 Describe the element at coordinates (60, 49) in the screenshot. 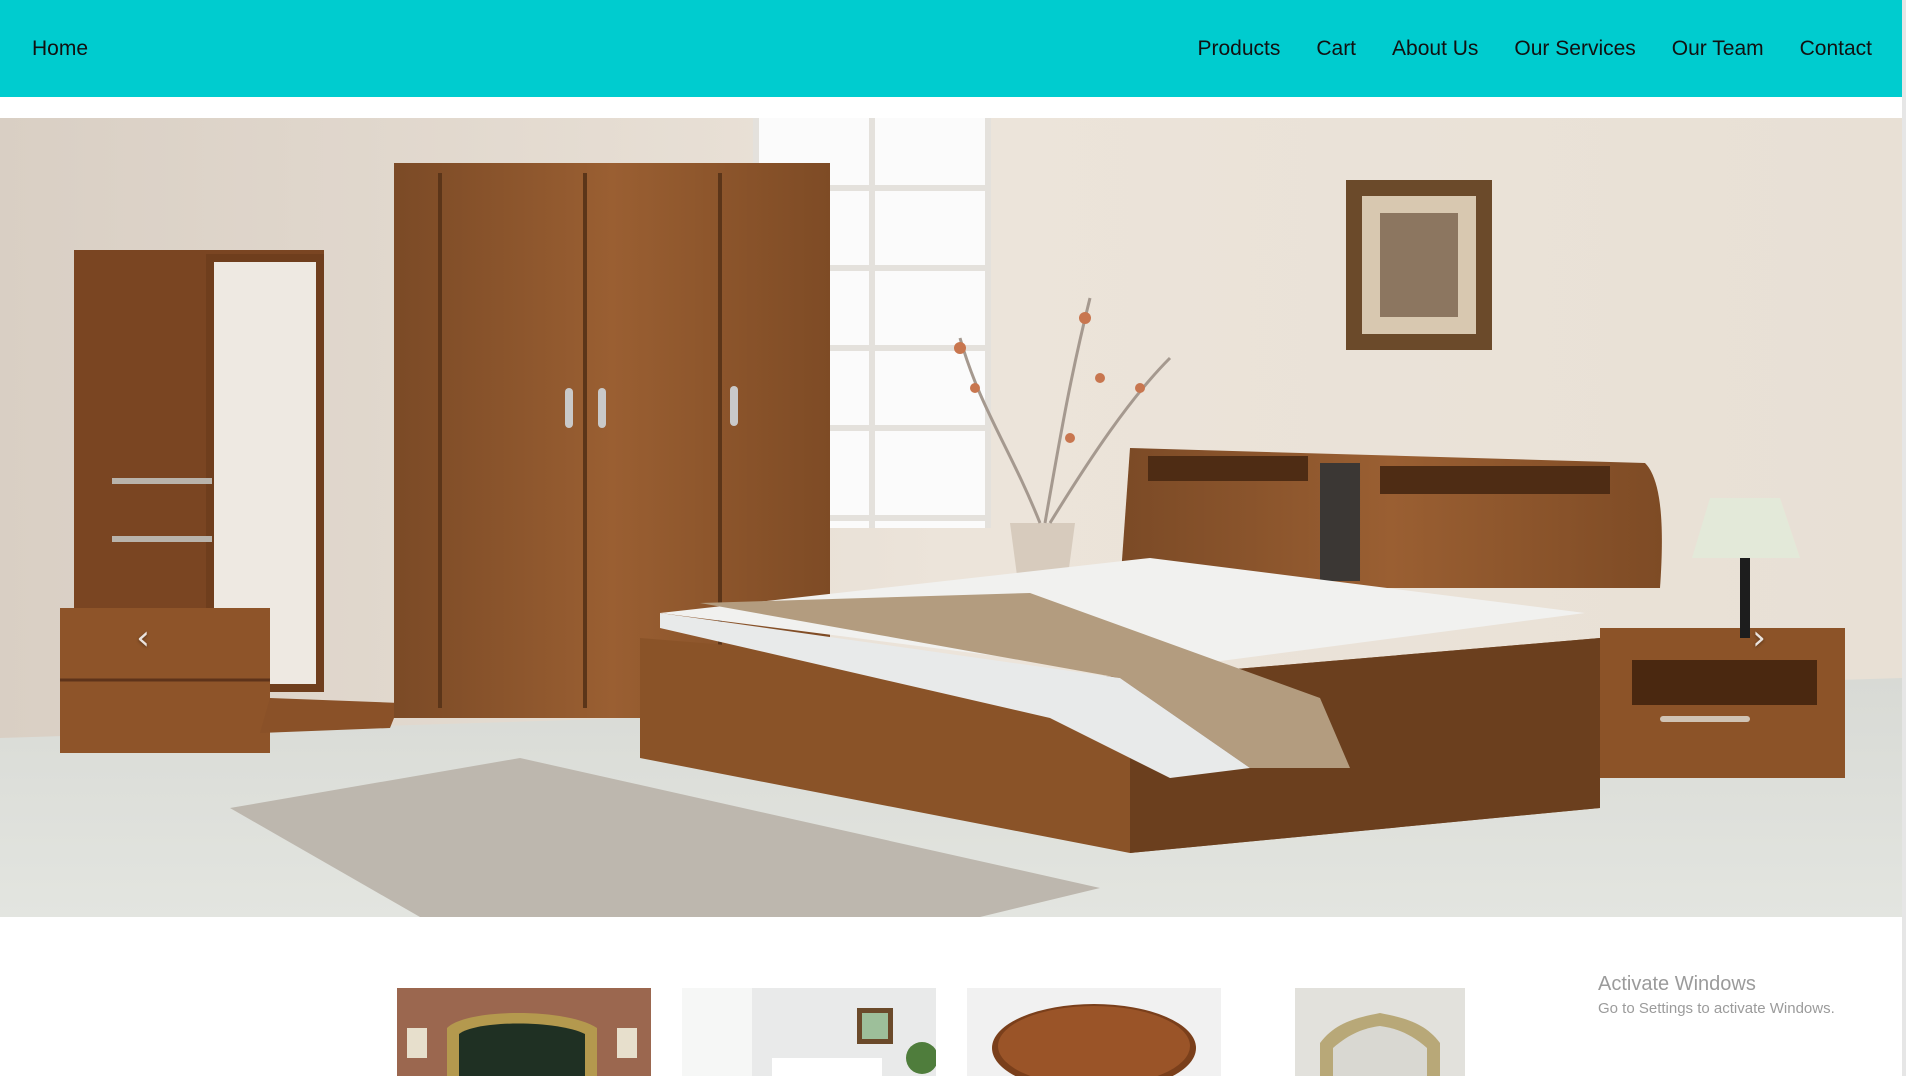

I see `nav-home-link: Home` at that location.